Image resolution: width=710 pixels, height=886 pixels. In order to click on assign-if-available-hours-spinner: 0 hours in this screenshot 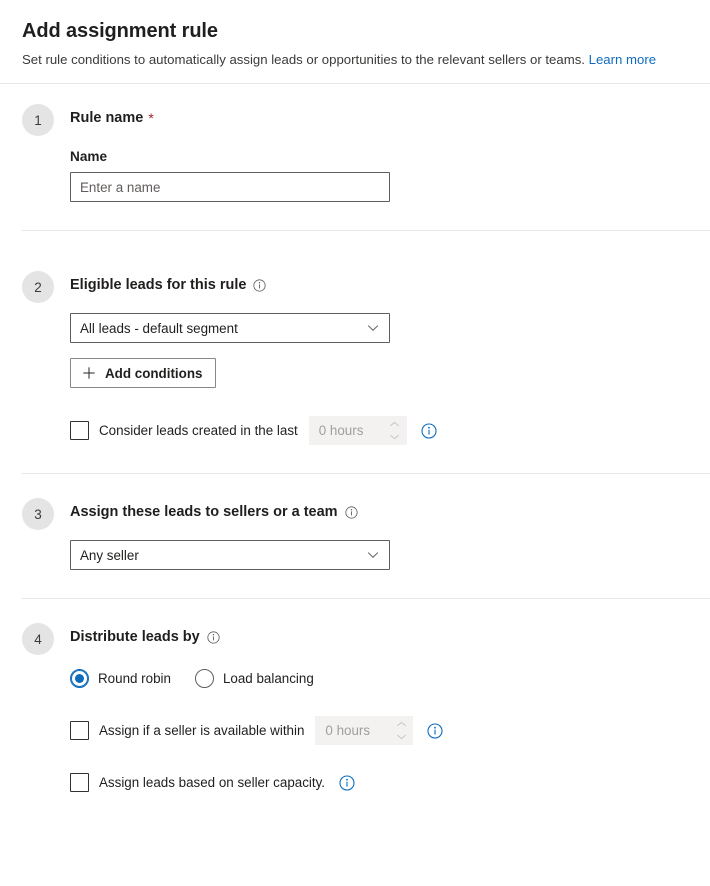, I will do `click(364, 730)`.